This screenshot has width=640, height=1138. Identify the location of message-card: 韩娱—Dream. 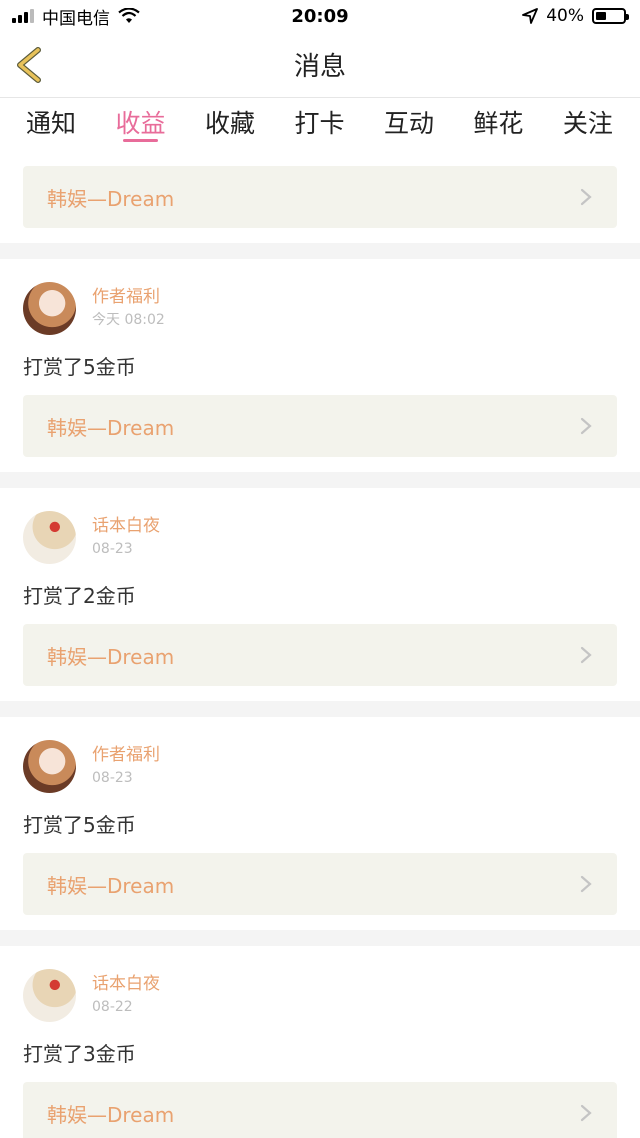
(320, 196).